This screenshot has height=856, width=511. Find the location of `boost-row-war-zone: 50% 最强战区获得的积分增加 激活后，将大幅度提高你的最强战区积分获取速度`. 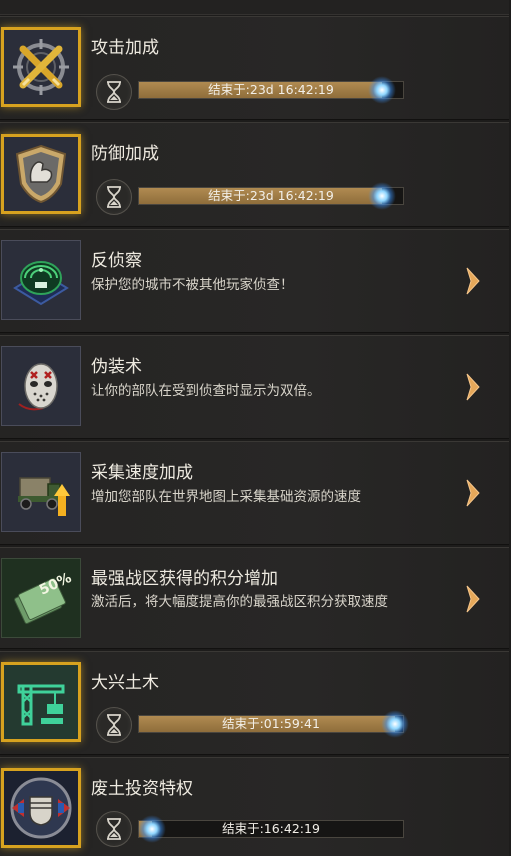

boost-row-war-zone: 50% 最强战区获得的积分增加 激活后，将大幅度提高你的最强战区积分获取速度 is located at coordinates (254, 598).